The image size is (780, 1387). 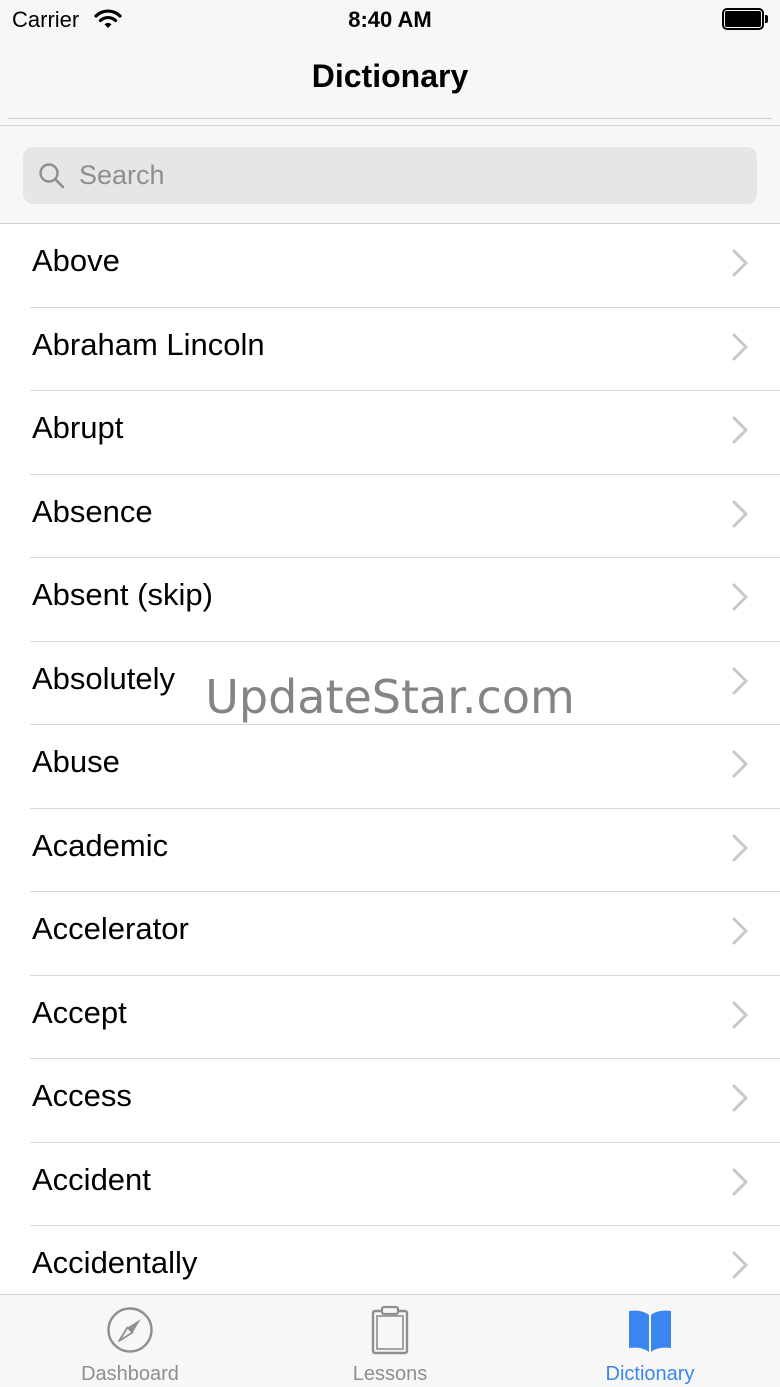 I want to click on list-item-label: Accident, so click(x=91, y=1179).